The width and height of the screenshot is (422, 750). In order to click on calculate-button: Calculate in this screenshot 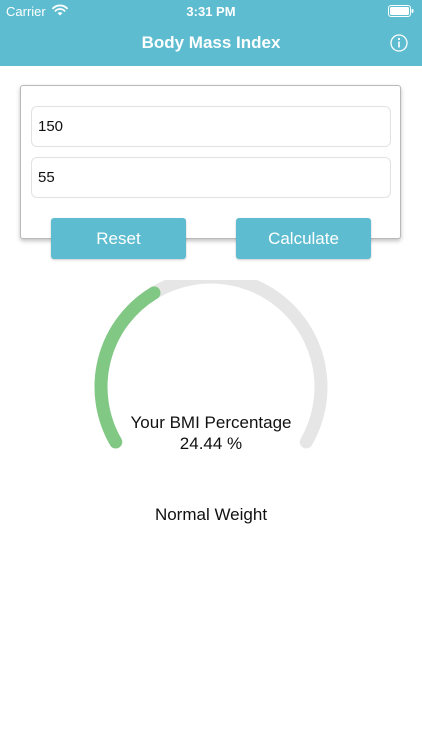, I will do `click(303, 238)`.